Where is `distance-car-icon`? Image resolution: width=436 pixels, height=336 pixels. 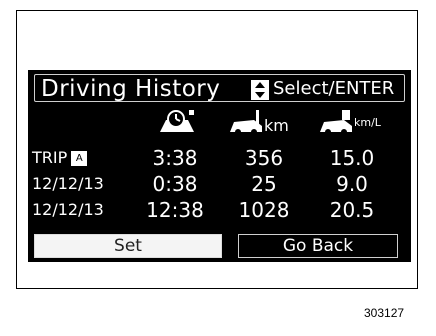
distance-car-icon is located at coordinates (246, 122).